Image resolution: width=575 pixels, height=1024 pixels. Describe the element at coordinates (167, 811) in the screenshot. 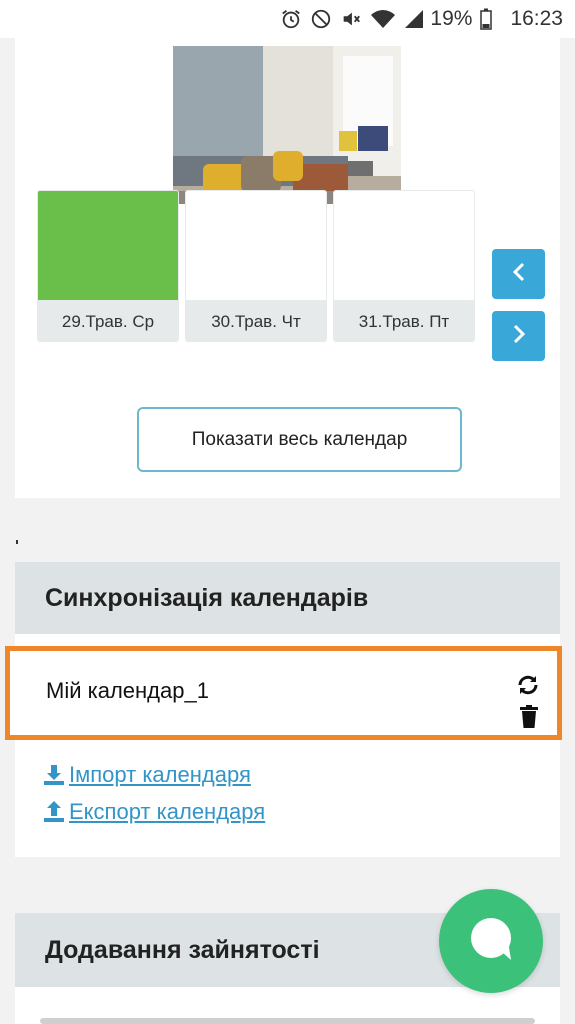

I see `export-calendar-label: Експорт календаря` at that location.